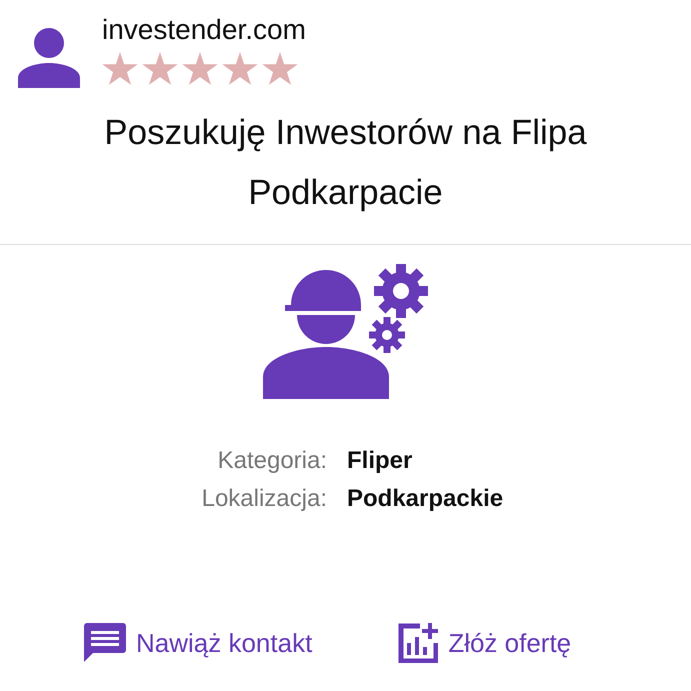 This screenshot has width=691, height=691. What do you see at coordinates (198, 643) in the screenshot?
I see `contact-link: Nawiąż kontakt` at bounding box center [198, 643].